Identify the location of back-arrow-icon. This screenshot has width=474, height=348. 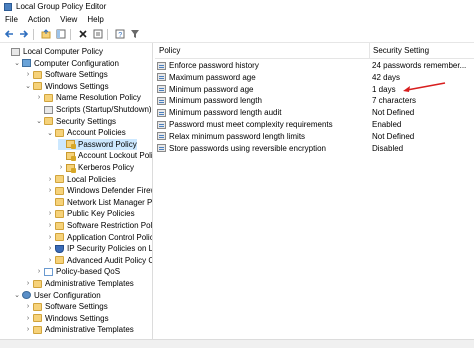
(9, 34).